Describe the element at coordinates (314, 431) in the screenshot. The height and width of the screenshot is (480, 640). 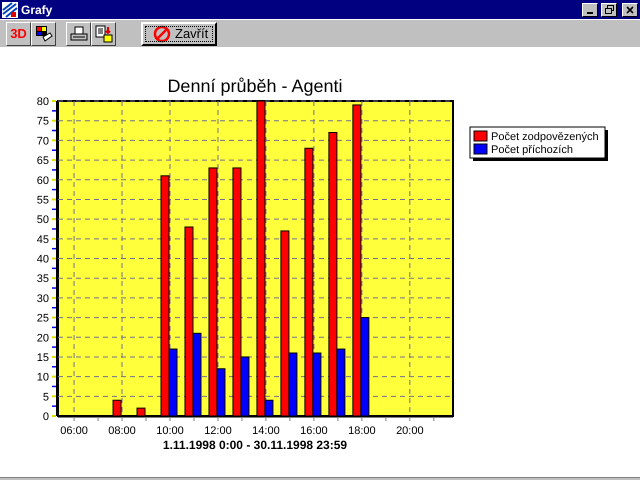
I see `x-tick-label: 16:00` at that location.